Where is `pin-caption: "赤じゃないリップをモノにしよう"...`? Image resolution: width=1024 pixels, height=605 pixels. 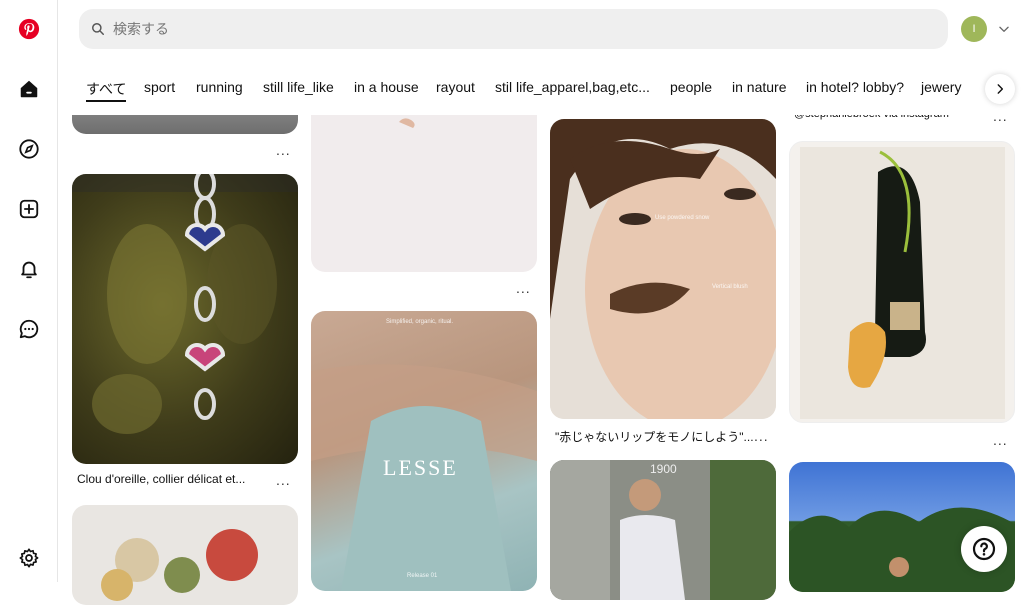
pin-caption: "赤じゃないリップをモノにしよう"... is located at coordinates (654, 436).